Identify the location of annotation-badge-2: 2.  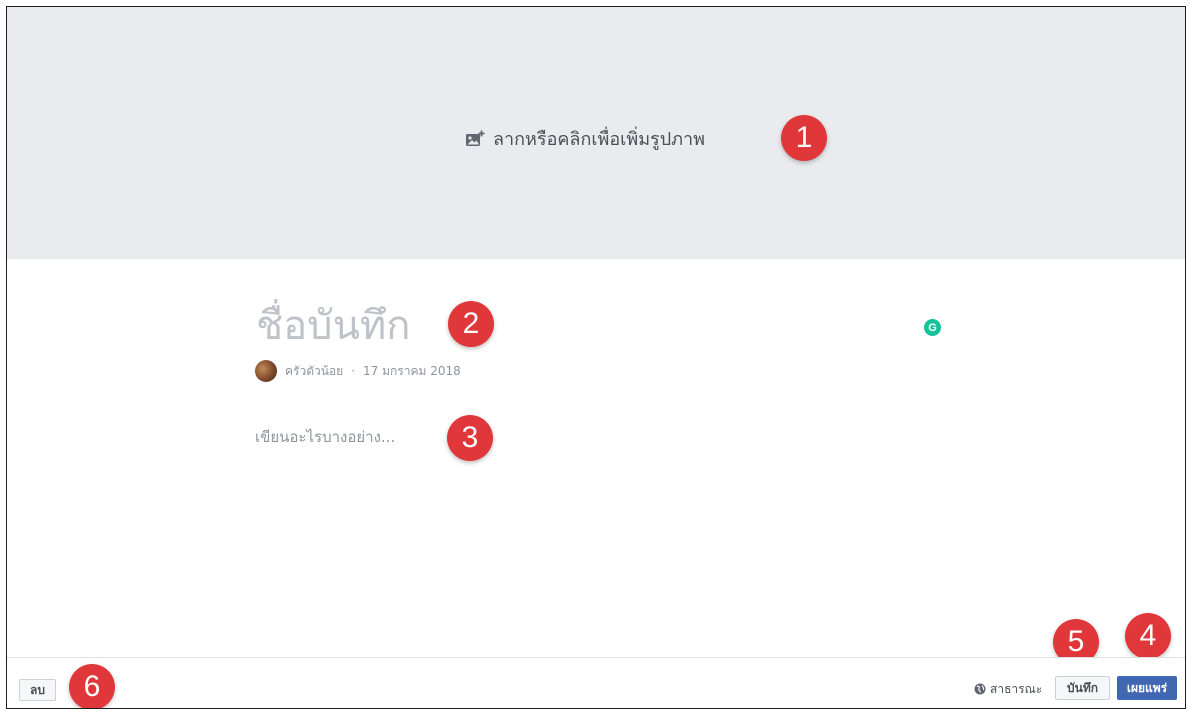
(471, 324).